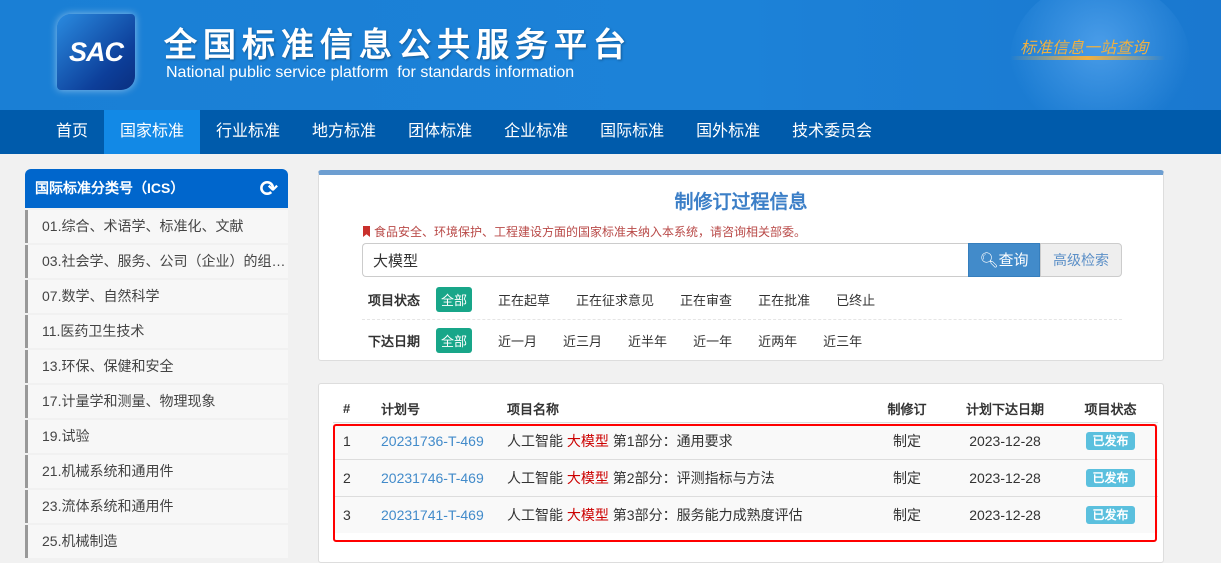 The width and height of the screenshot is (1221, 563). Describe the element at coordinates (742, 300) in the screenshot. I see `status-filter: 项目状态 全部 正在起草 正在征求意见 正在审查 正在批准 已终止` at that location.